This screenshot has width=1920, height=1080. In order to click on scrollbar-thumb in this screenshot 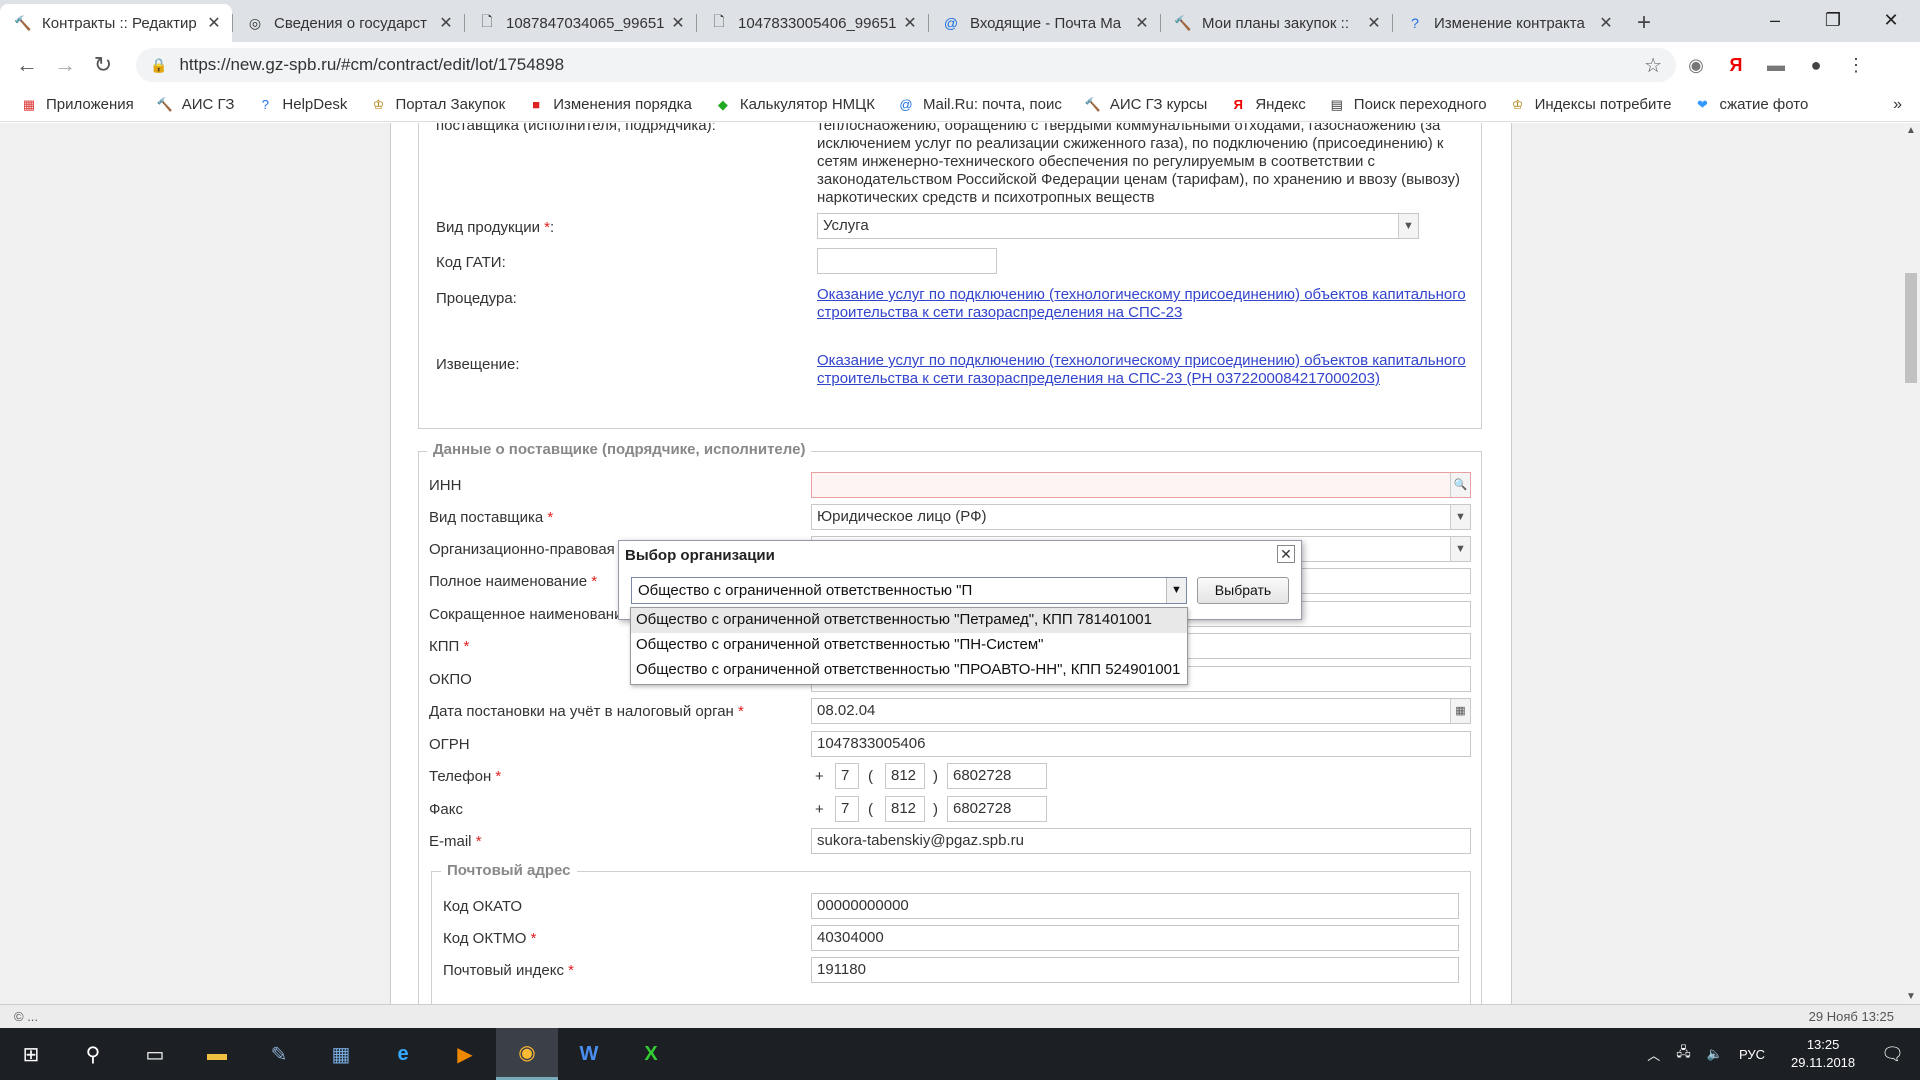, I will do `click(1911, 328)`.